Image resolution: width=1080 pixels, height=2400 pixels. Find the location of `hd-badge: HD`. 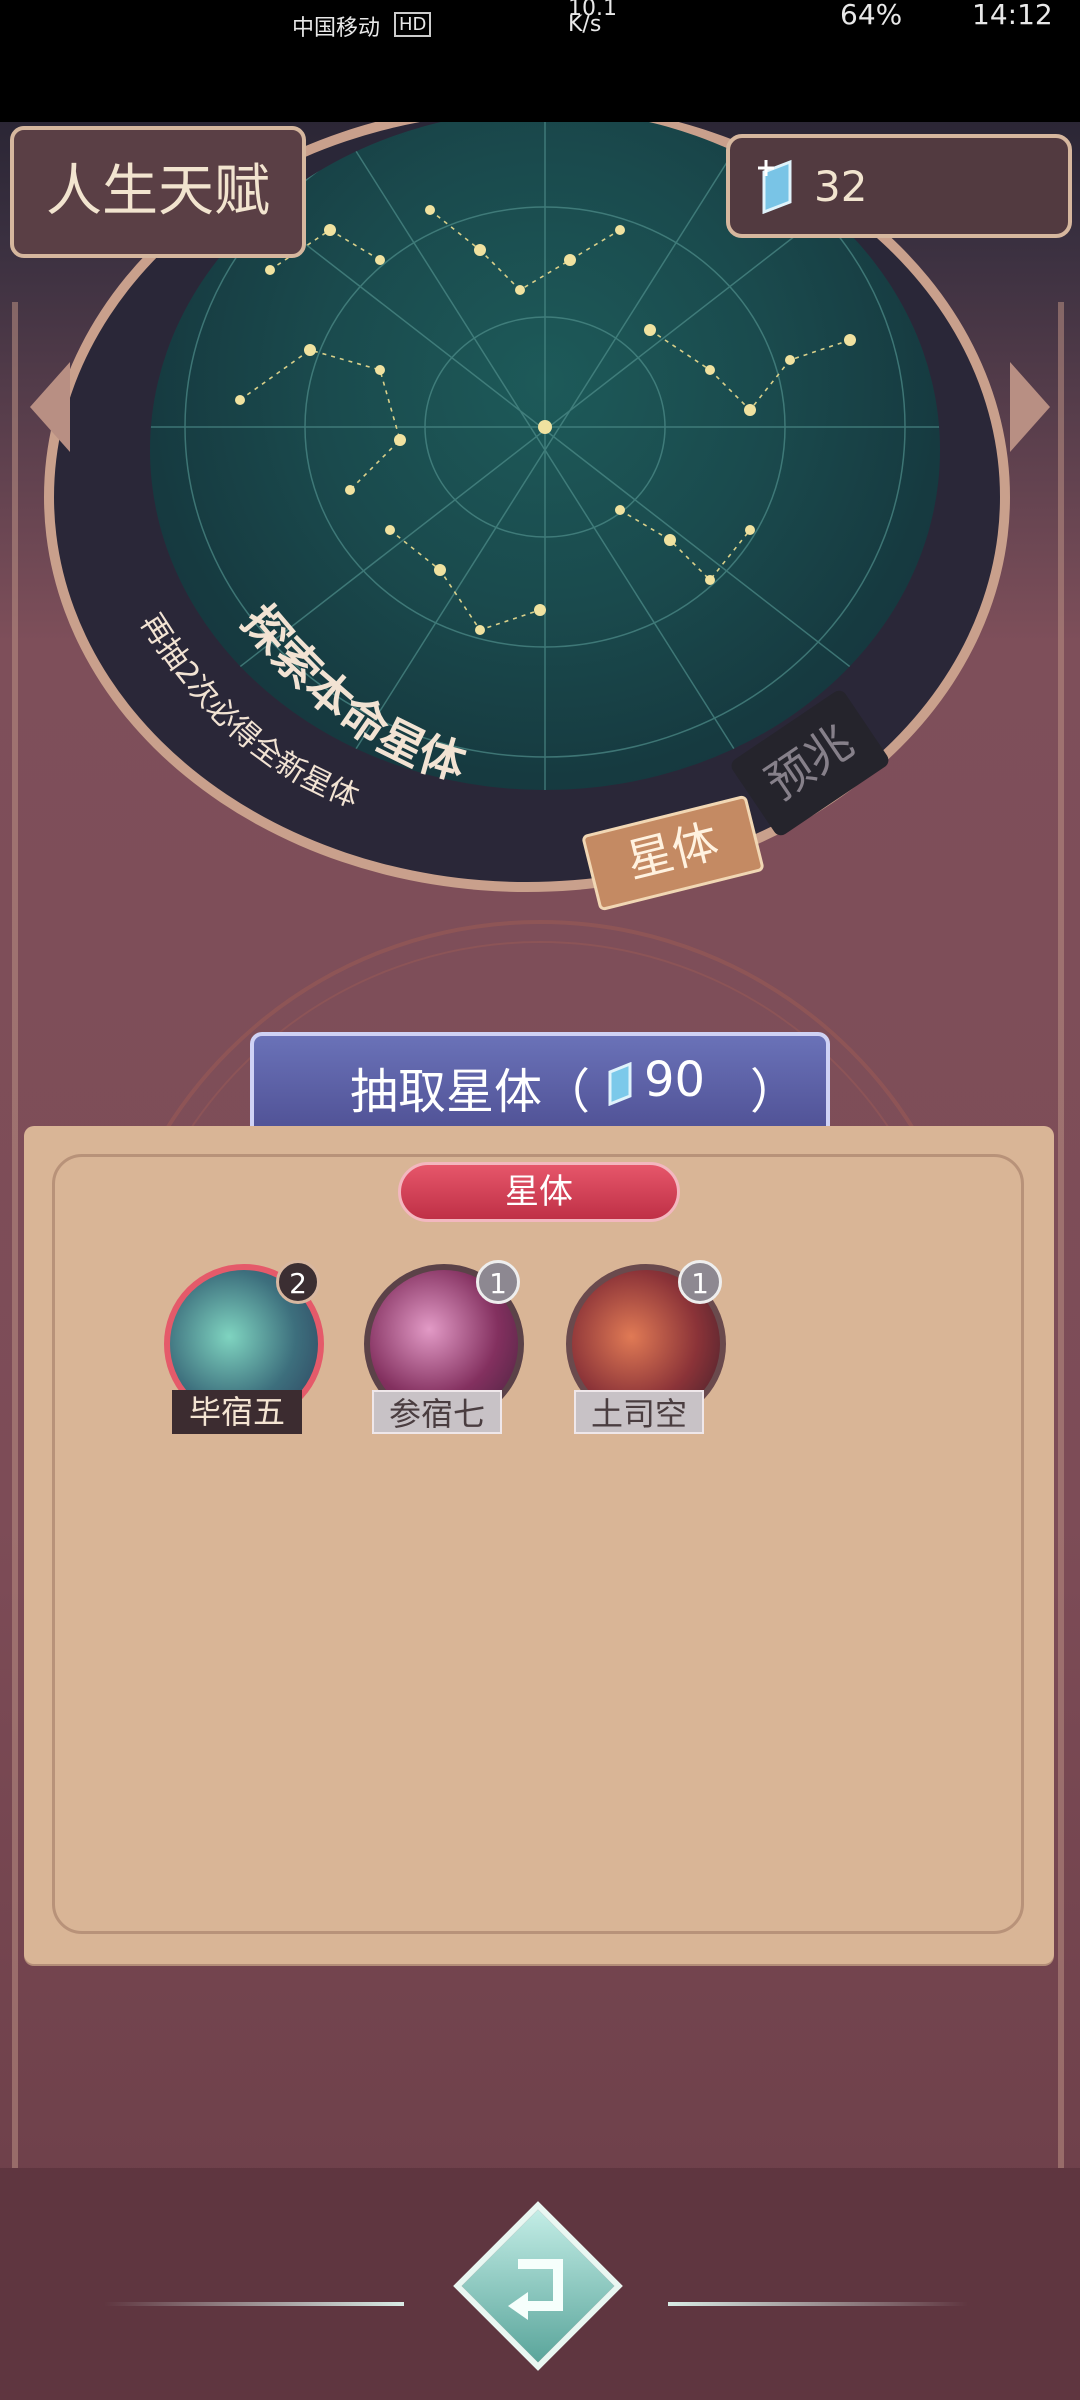

hd-badge: HD is located at coordinates (413, 24).